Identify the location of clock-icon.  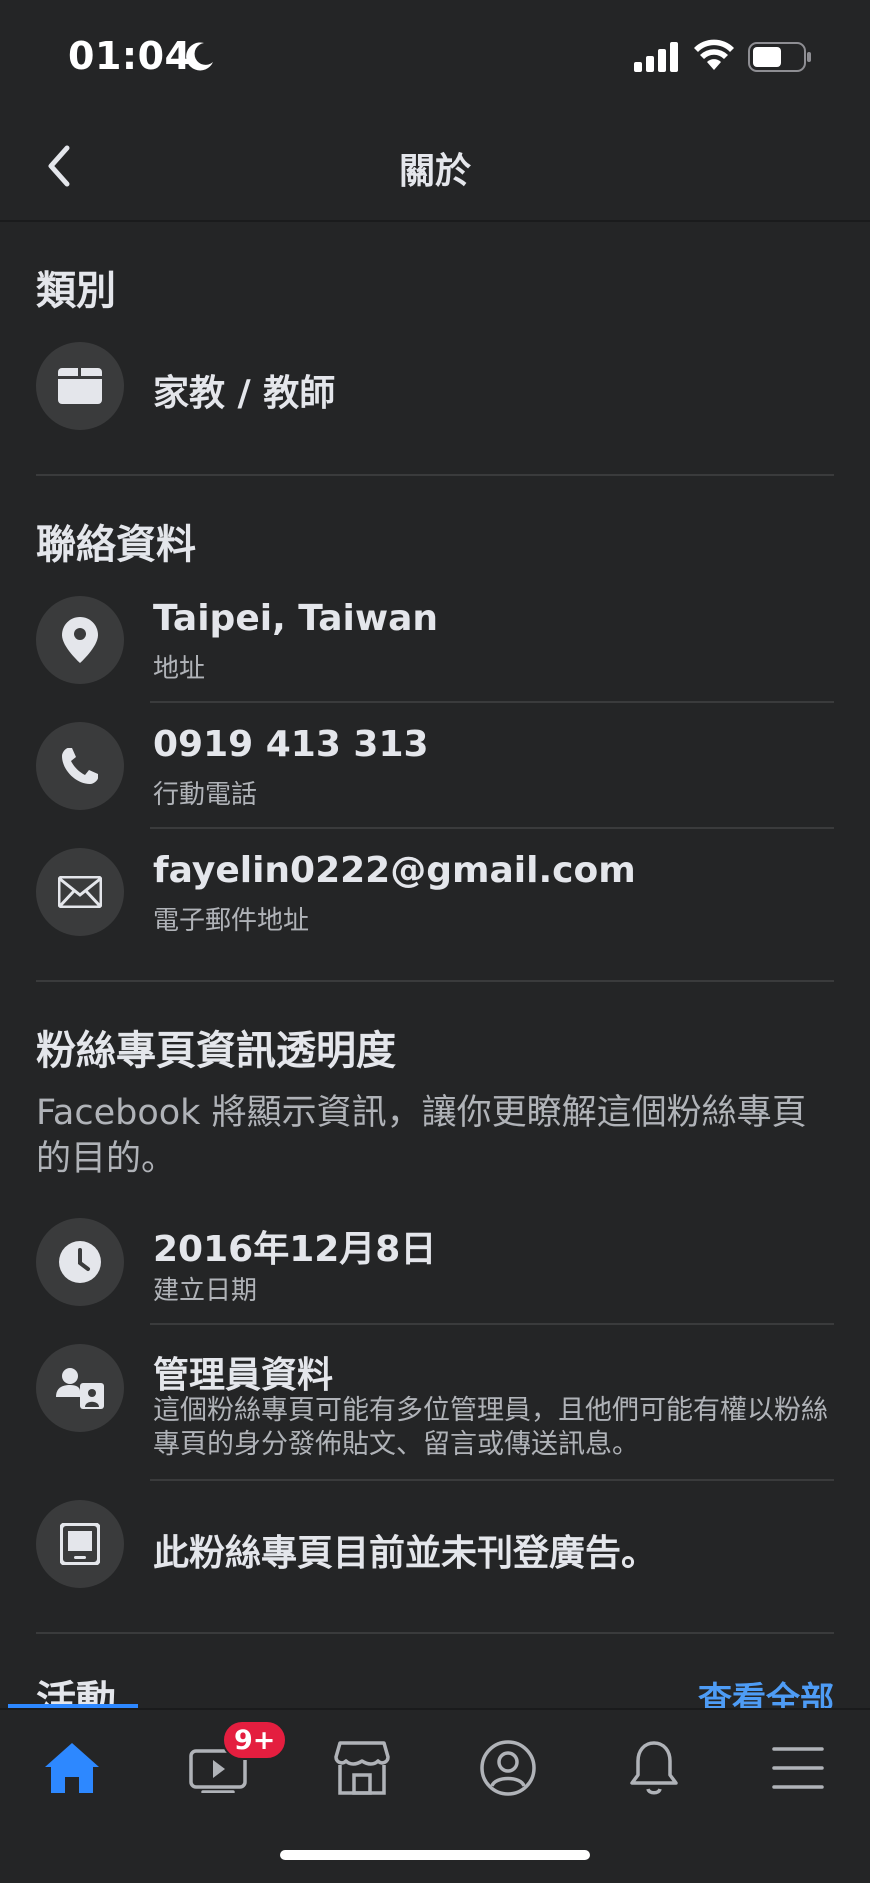
(80, 1262).